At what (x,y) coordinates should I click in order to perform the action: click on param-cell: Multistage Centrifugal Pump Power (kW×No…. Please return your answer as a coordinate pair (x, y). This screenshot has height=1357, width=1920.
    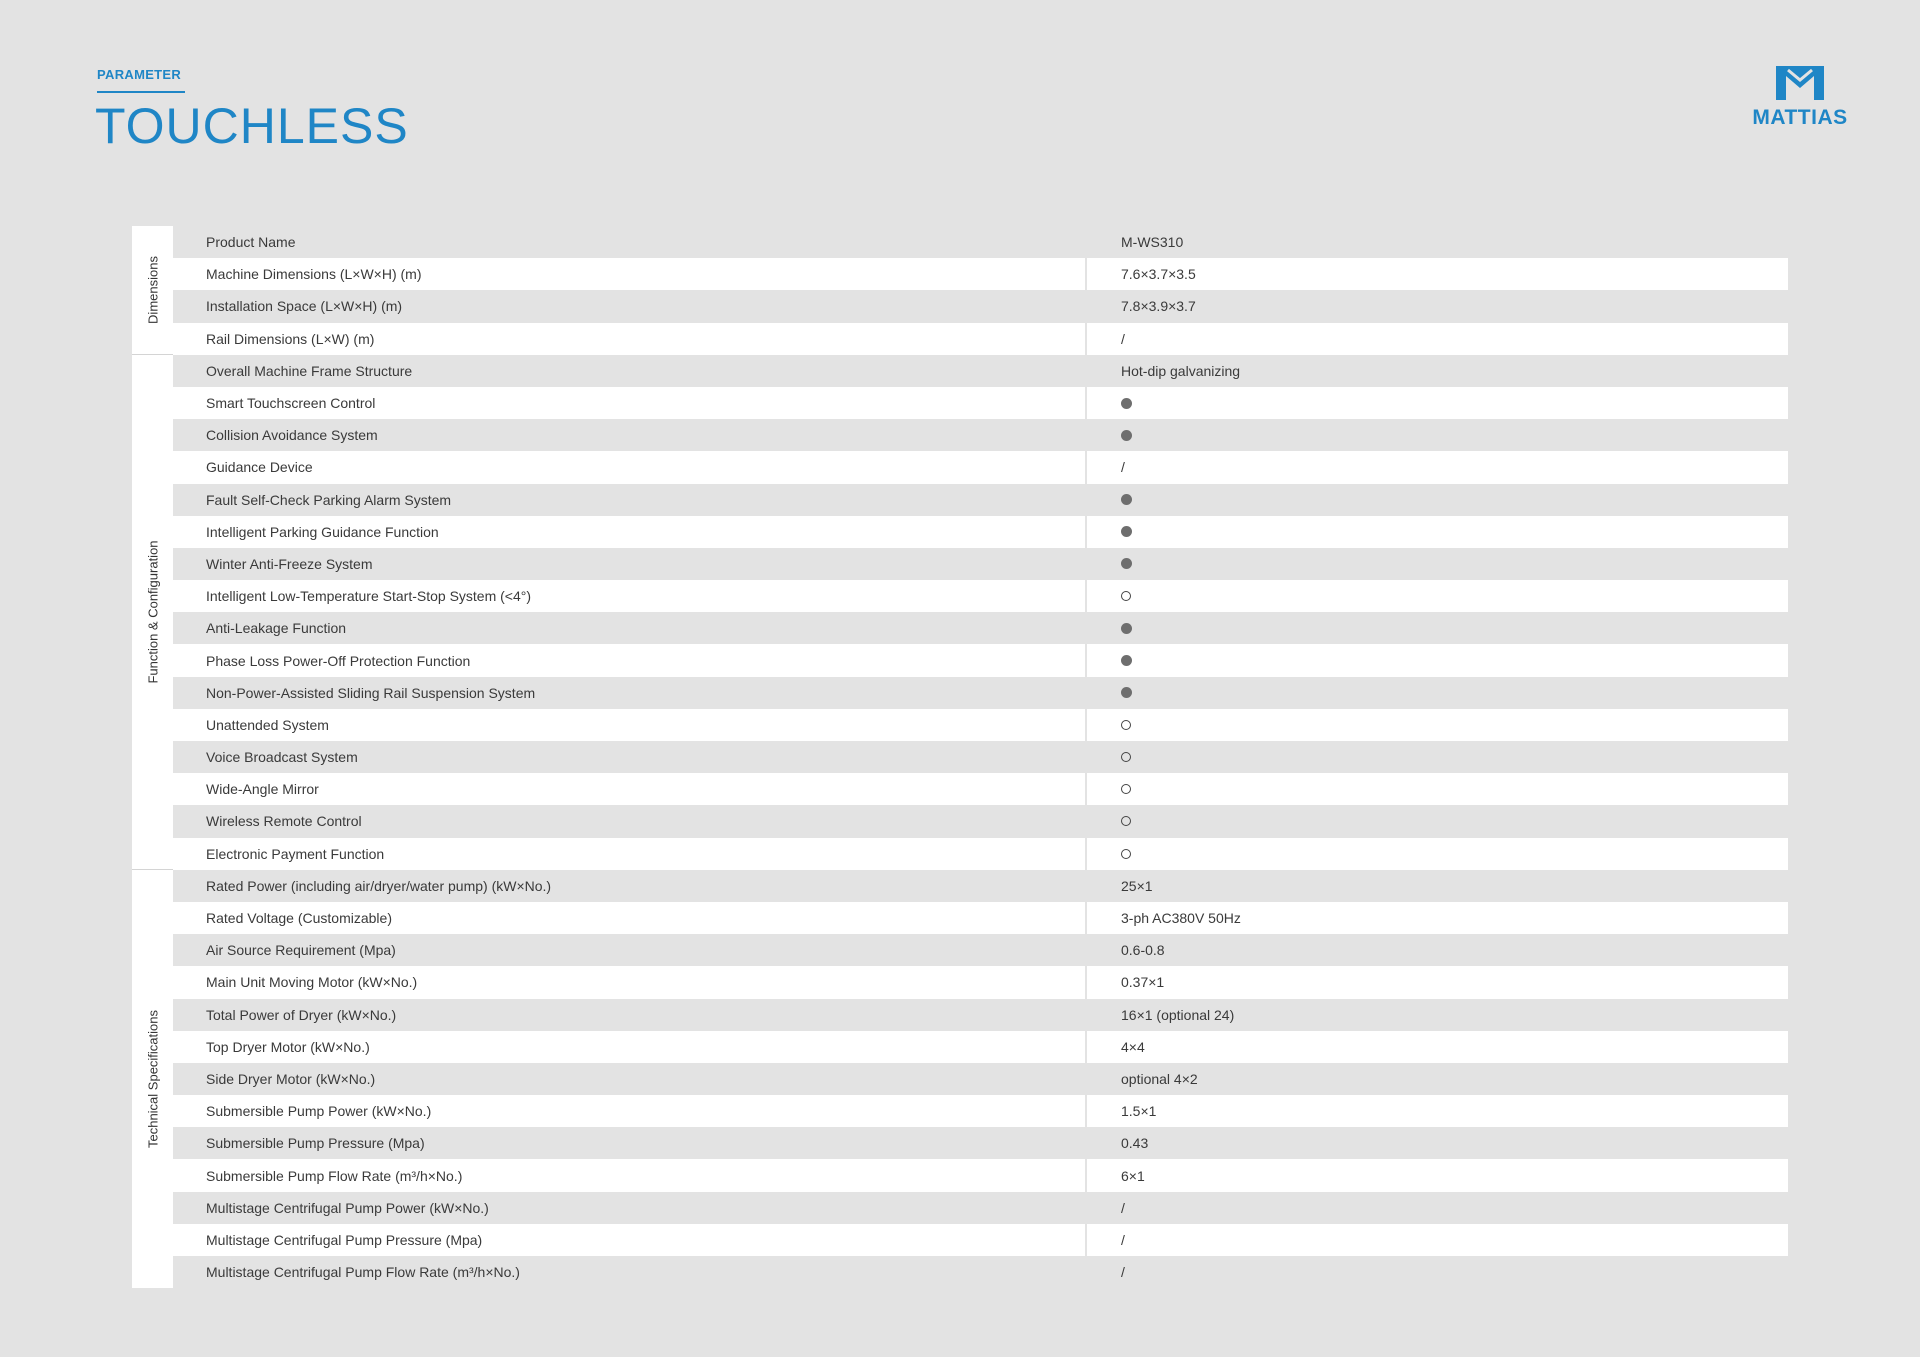
    Looking at the image, I should click on (347, 1207).